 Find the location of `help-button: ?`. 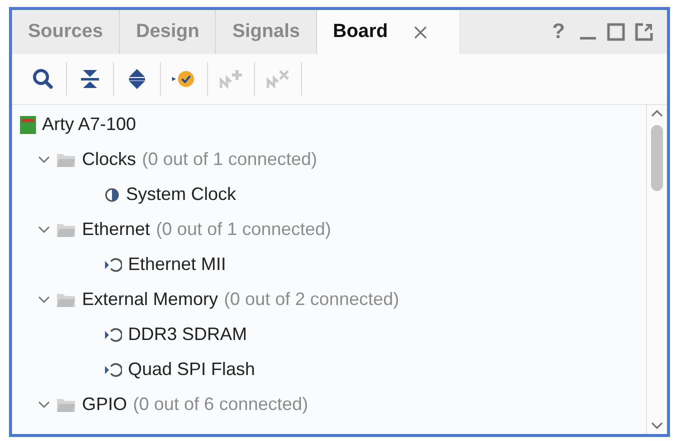

help-button: ? is located at coordinates (558, 32).